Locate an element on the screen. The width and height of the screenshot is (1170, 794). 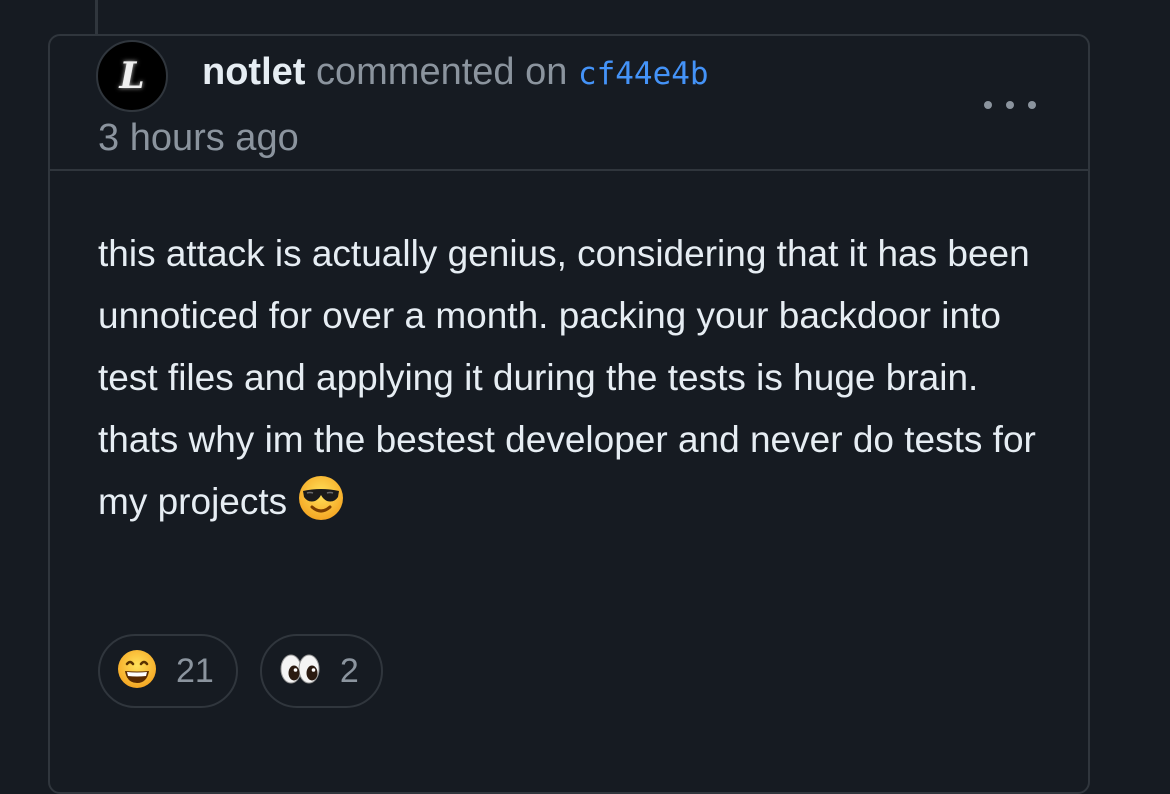
avatar: L is located at coordinates (132, 76).